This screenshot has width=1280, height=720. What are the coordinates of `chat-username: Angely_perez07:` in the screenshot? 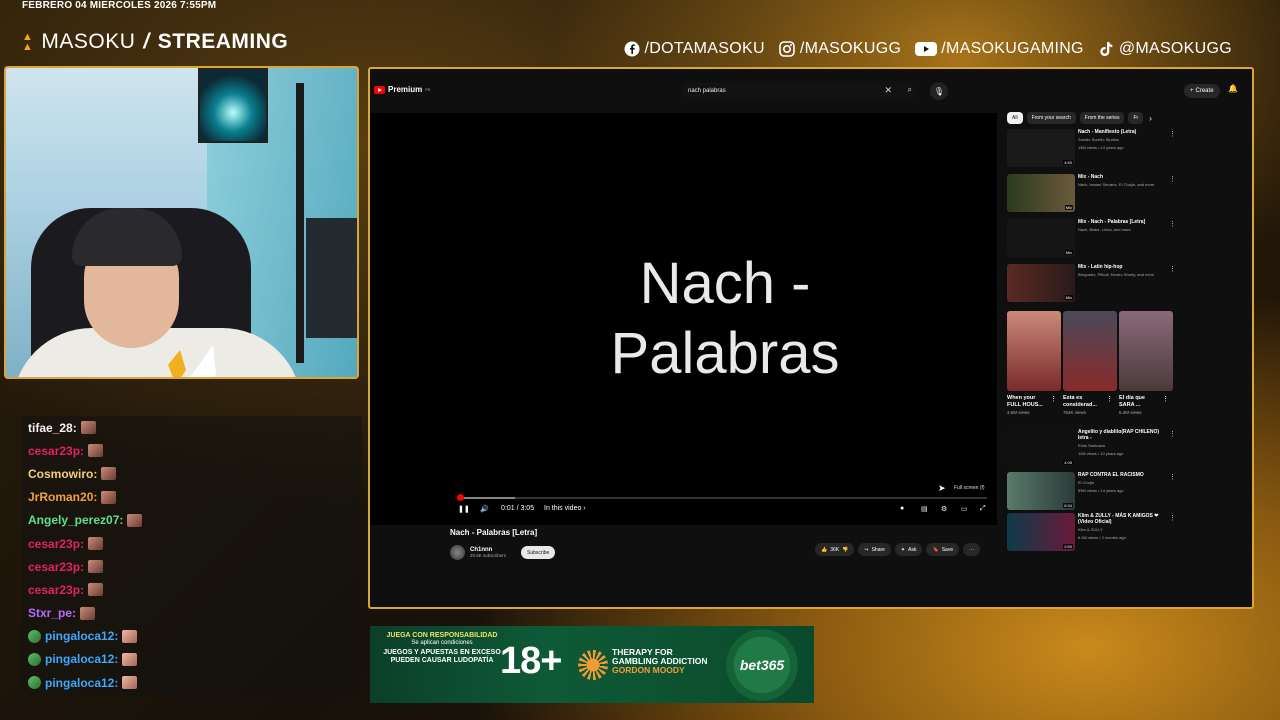 It's located at (76, 520).